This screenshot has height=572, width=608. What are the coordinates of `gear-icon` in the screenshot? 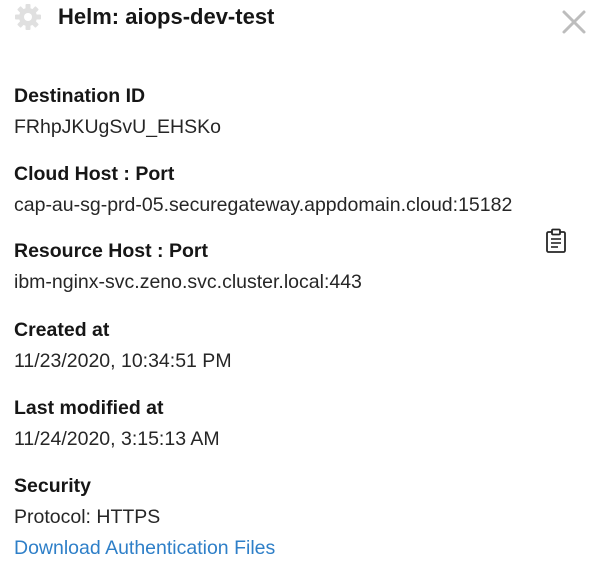 It's located at (28, 17).